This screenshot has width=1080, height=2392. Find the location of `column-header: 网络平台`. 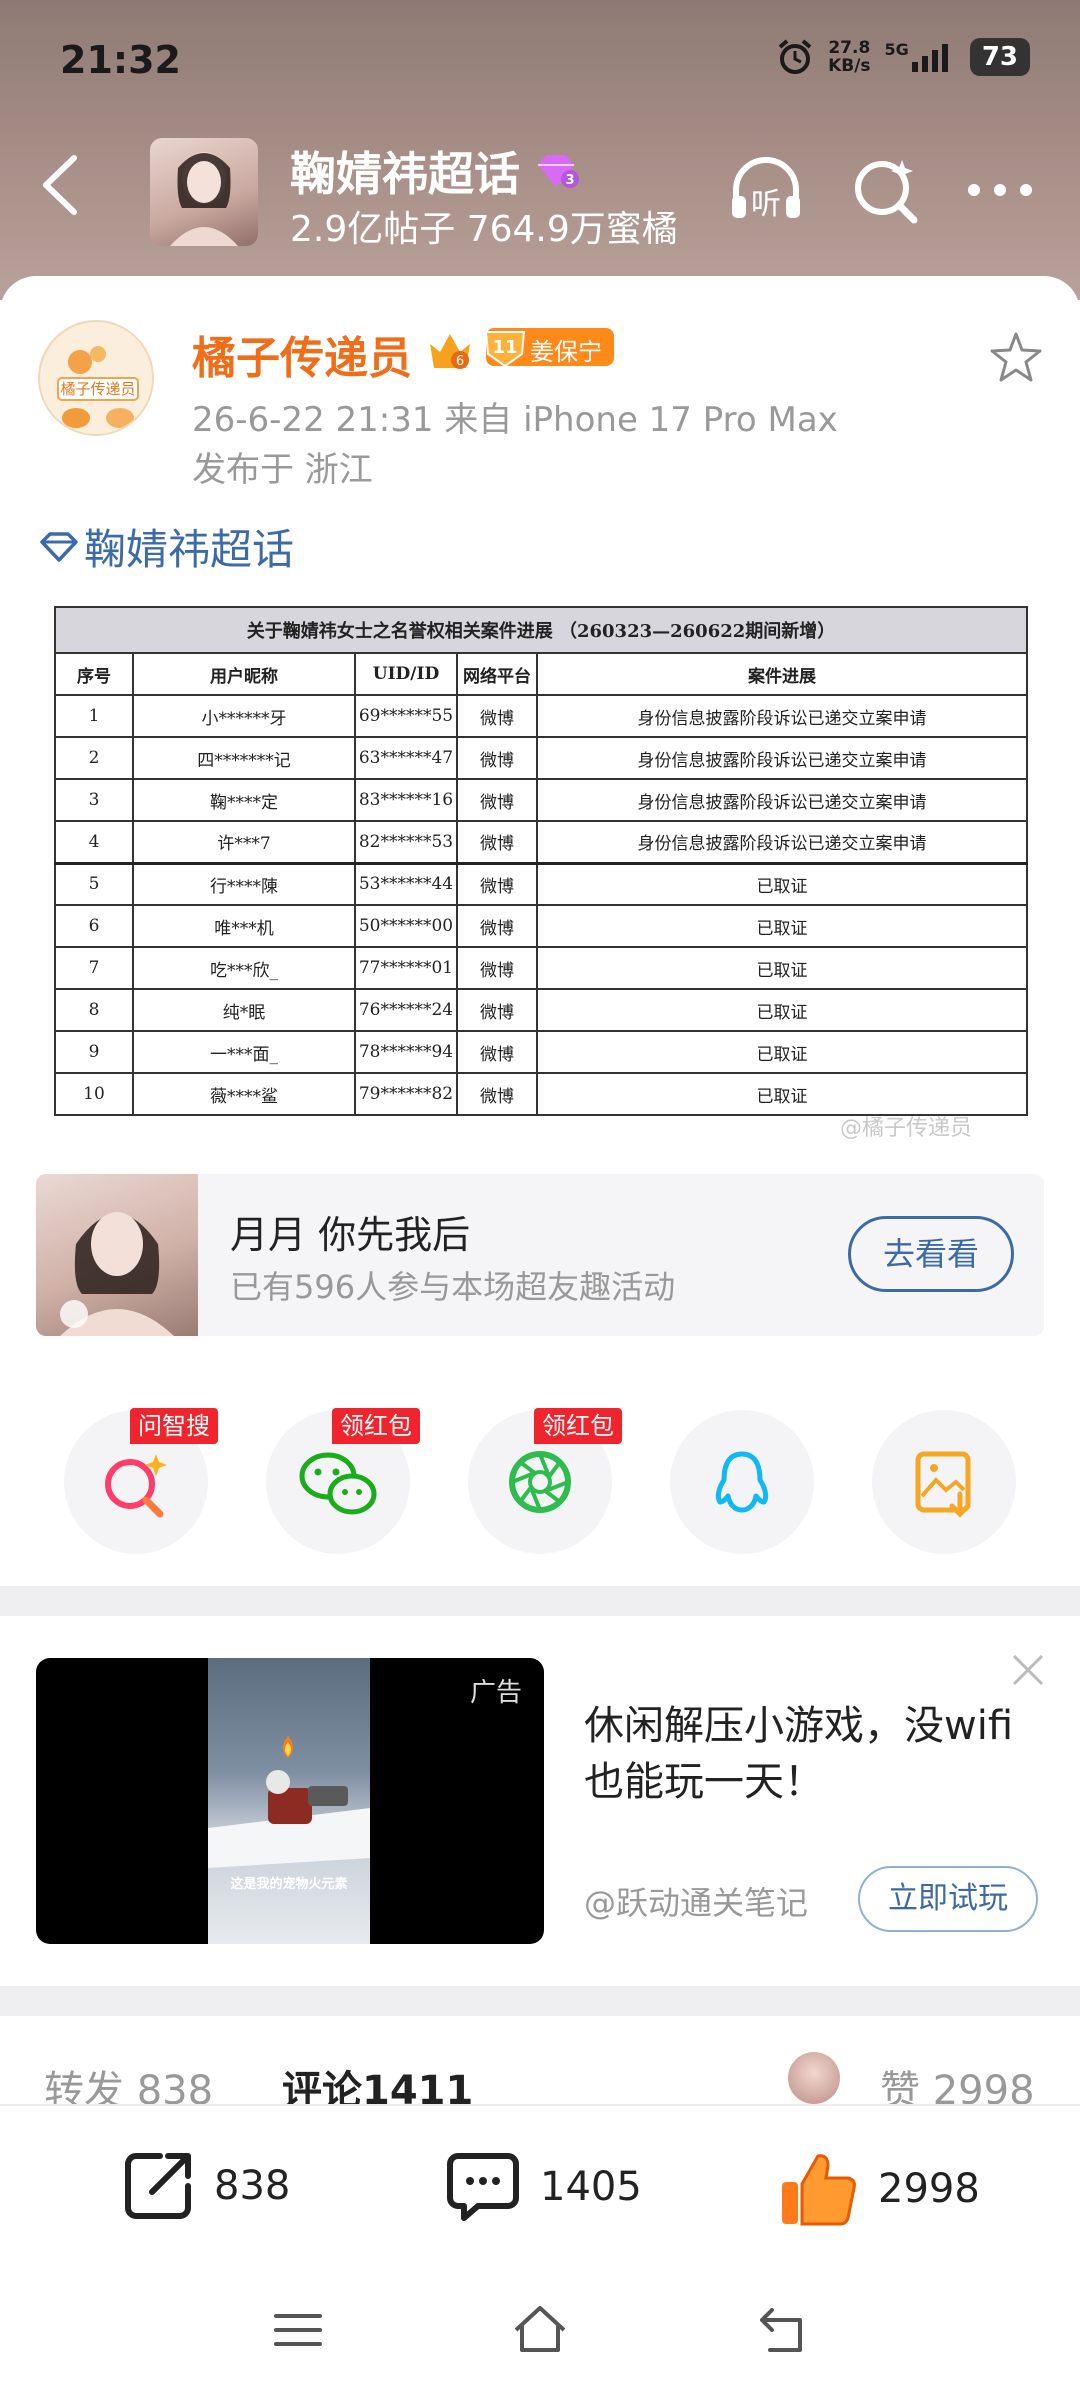

column-header: 网络平台 is located at coordinates (497, 674).